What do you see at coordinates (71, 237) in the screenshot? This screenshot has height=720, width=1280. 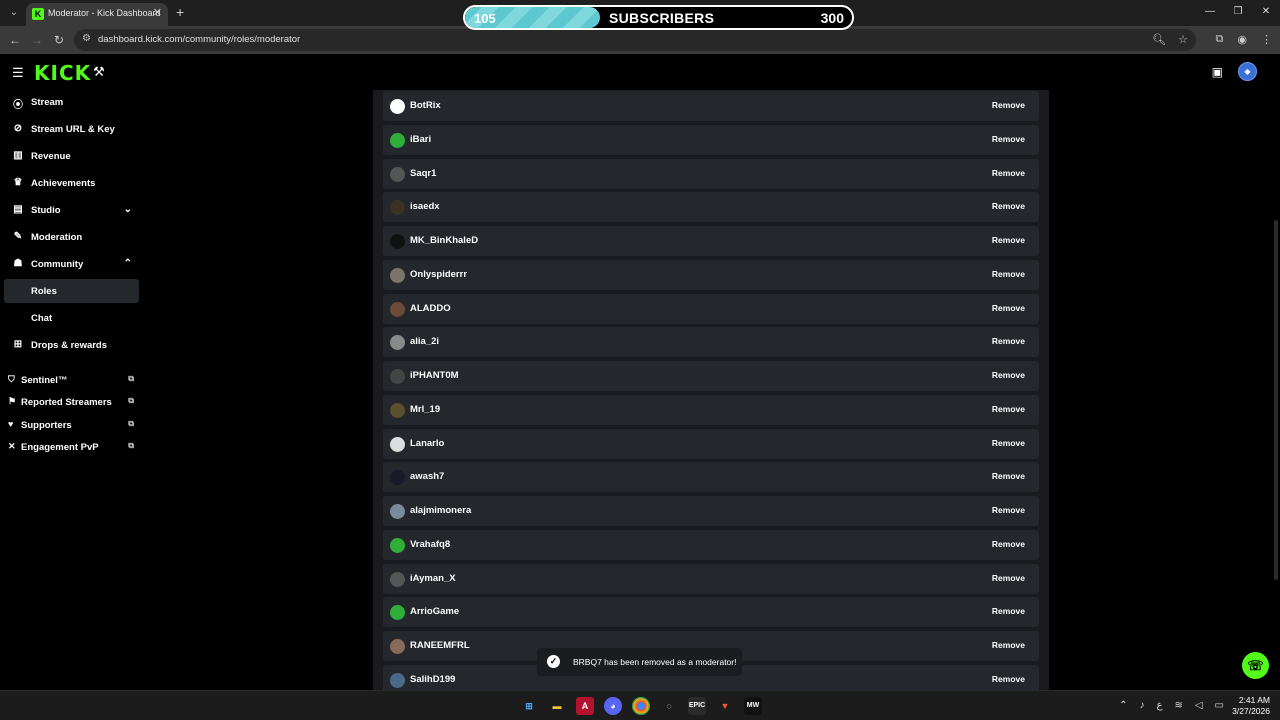 I see `sidebar-item-moderation: ✎ Moderation` at bounding box center [71, 237].